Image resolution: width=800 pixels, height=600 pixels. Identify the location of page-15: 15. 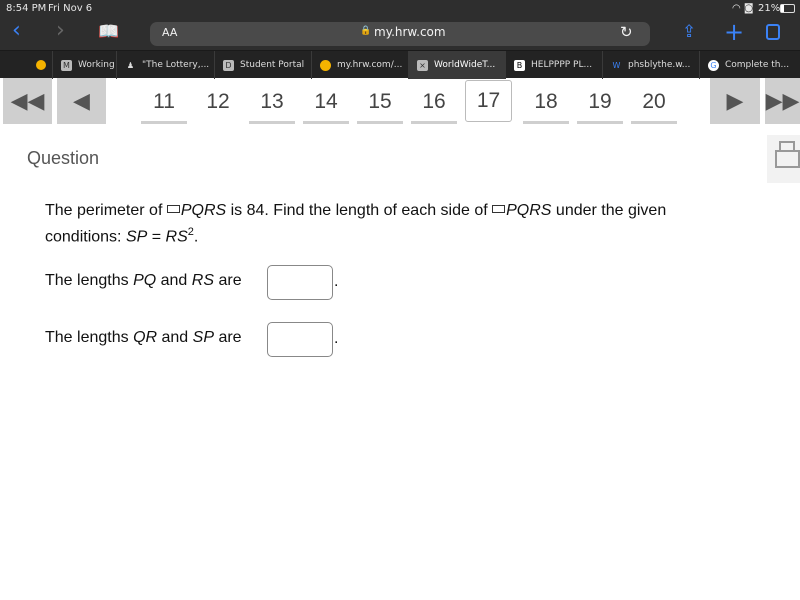
(380, 105).